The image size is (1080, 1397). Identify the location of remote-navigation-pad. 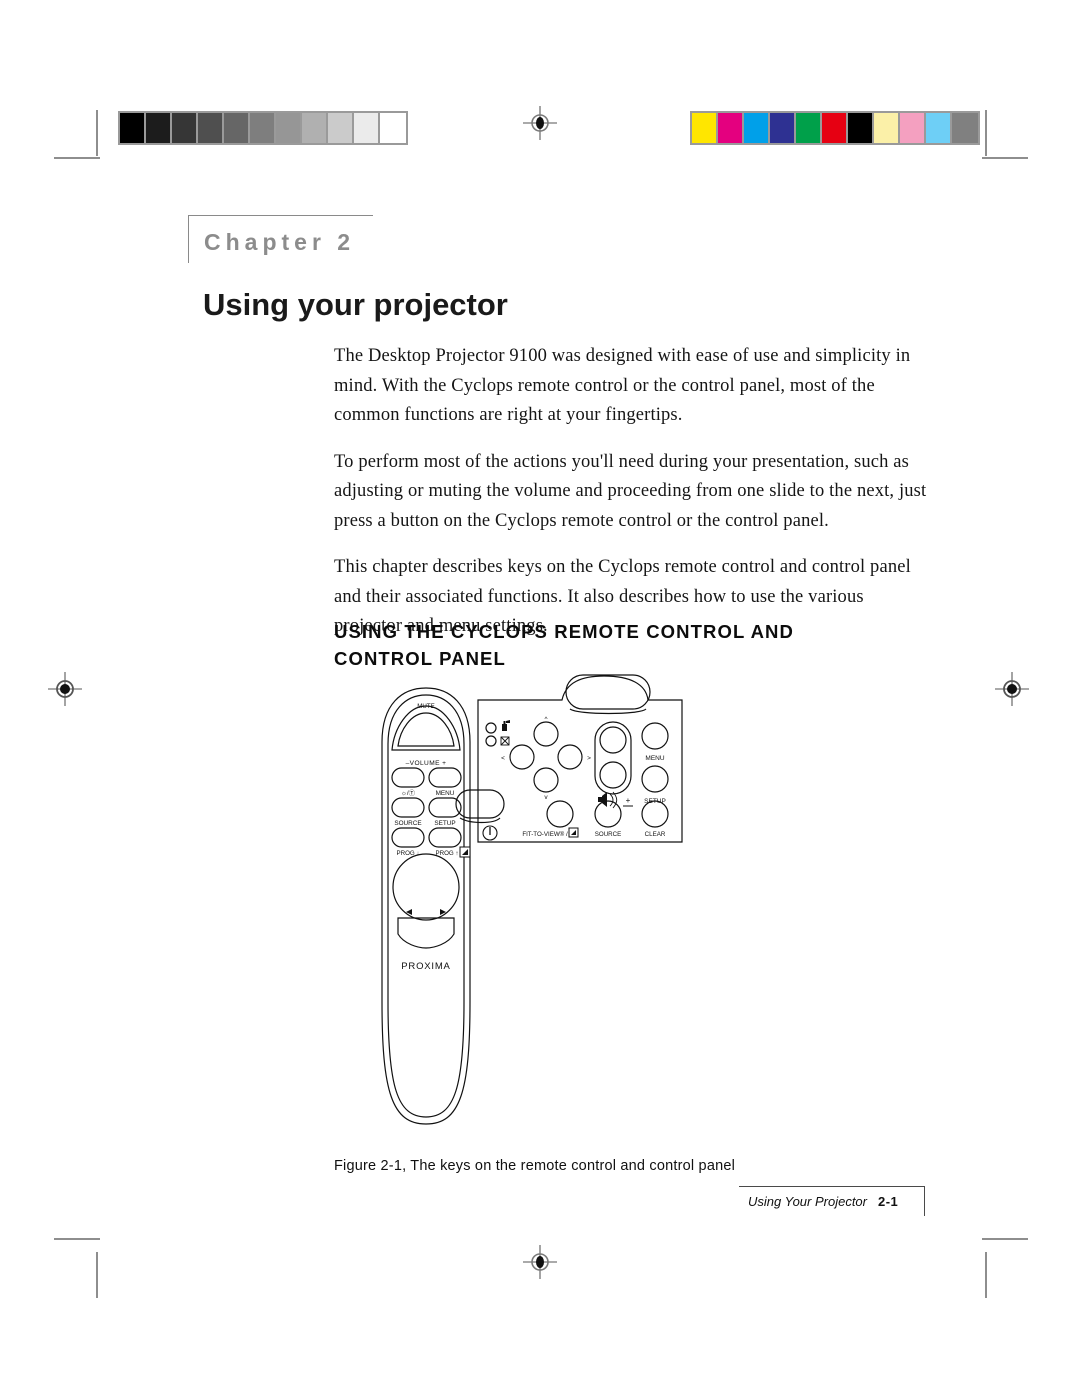
(426, 887).